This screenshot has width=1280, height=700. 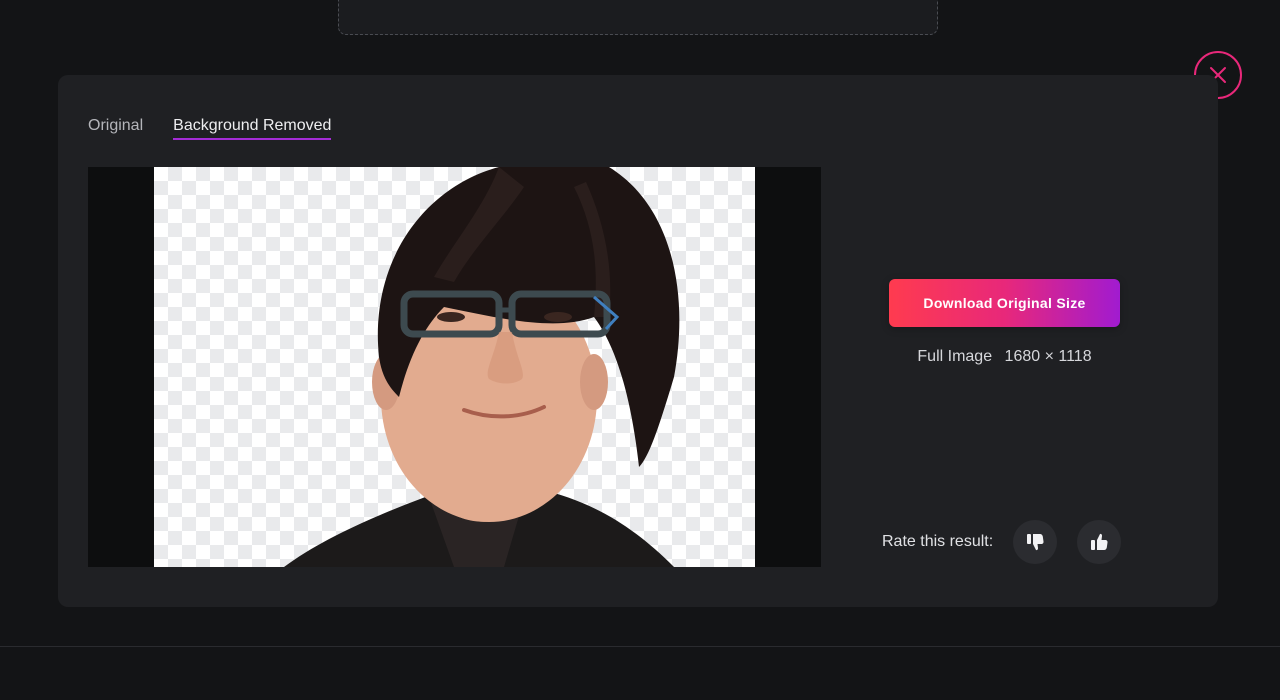 I want to click on image-size-info: Full Image 1680 × 1118, so click(x=1004, y=357).